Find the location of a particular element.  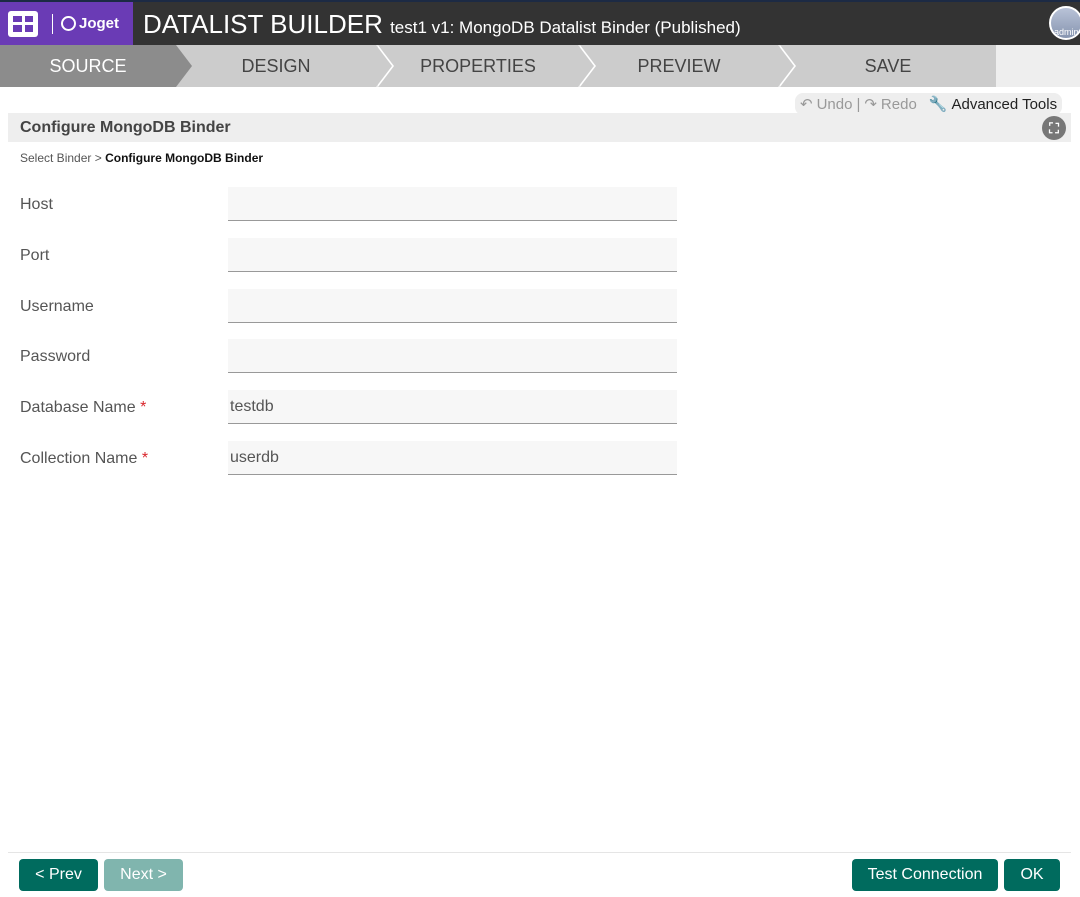

test-connection-button: Test Connection is located at coordinates (925, 875).